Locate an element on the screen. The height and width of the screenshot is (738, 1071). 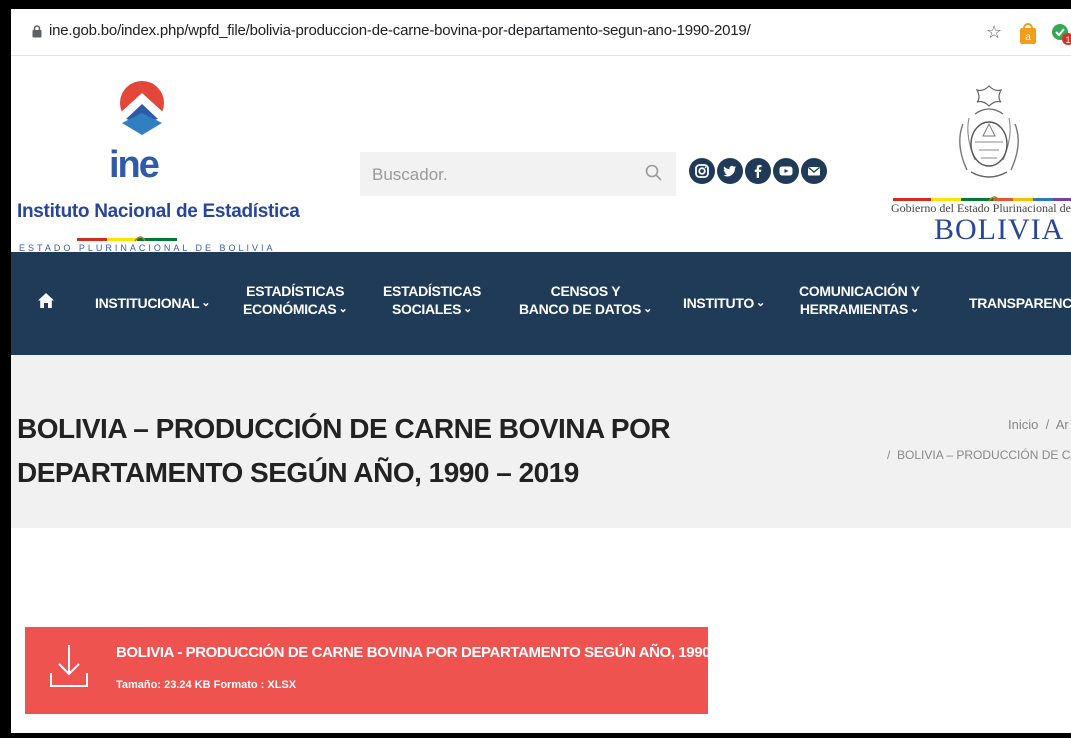
email-icon is located at coordinates (814, 171).